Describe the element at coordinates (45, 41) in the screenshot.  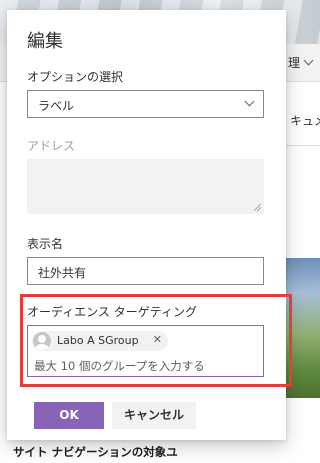
I see `panel-title: 編集` at that location.